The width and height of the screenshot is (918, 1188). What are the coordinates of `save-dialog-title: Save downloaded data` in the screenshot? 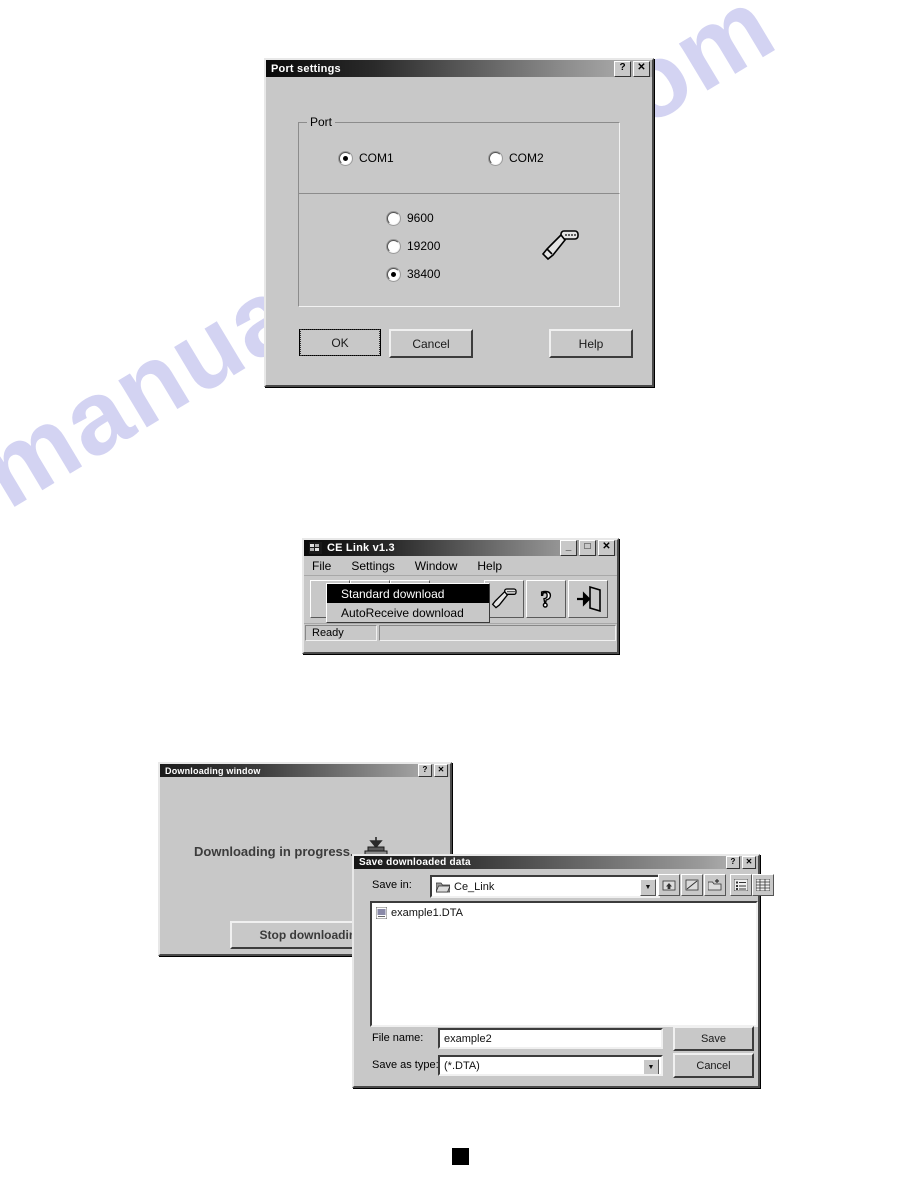 It's located at (415, 862).